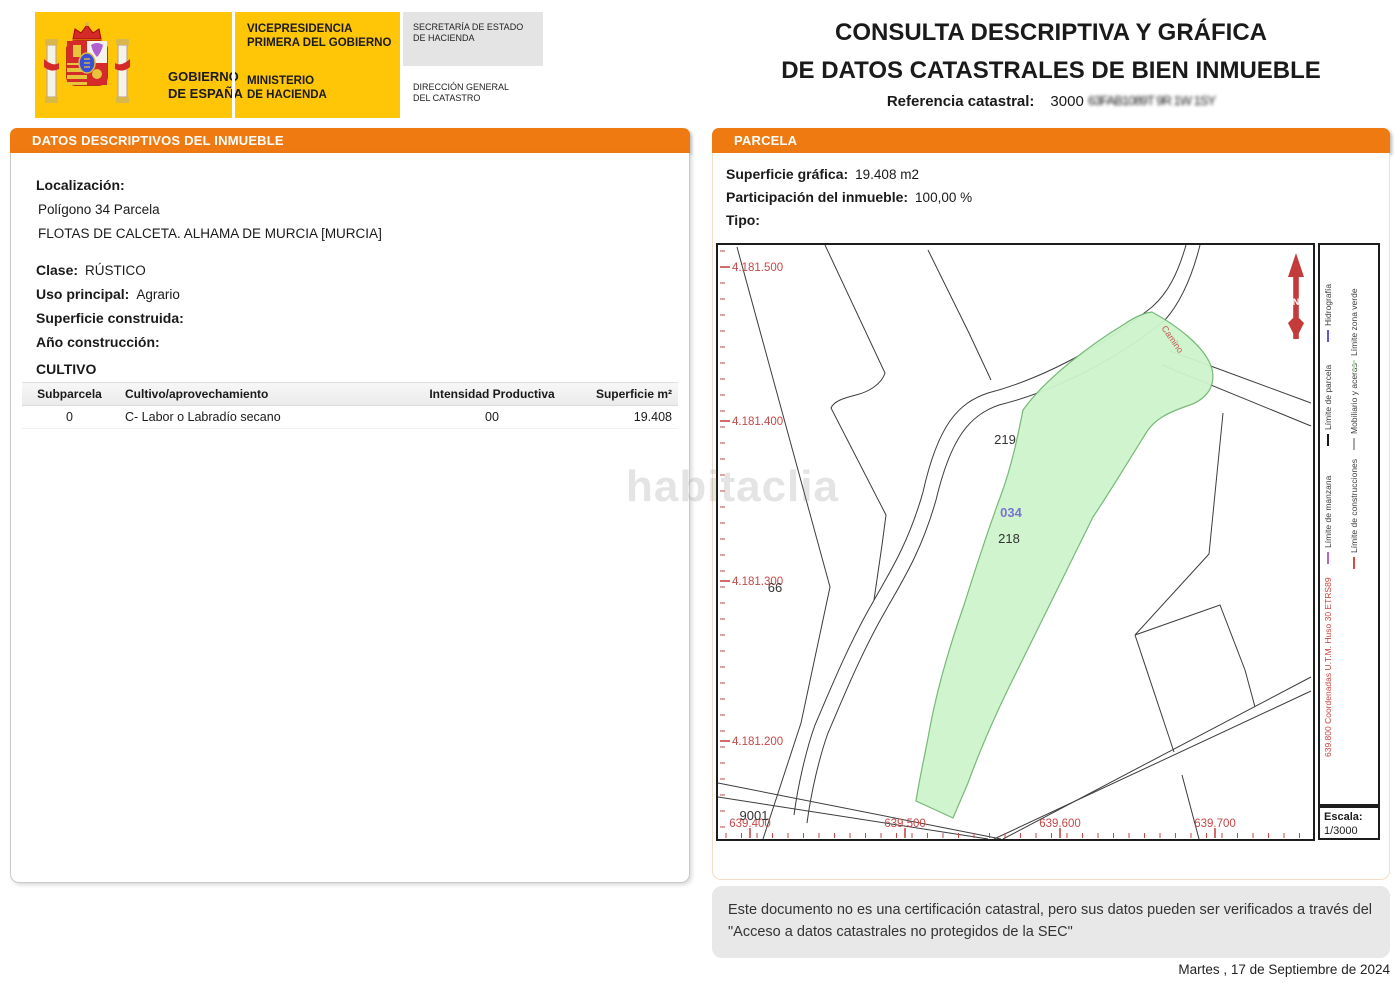 This screenshot has width=1400, height=985. I want to click on legend-item: Límite de manzana, so click(1328, 520).